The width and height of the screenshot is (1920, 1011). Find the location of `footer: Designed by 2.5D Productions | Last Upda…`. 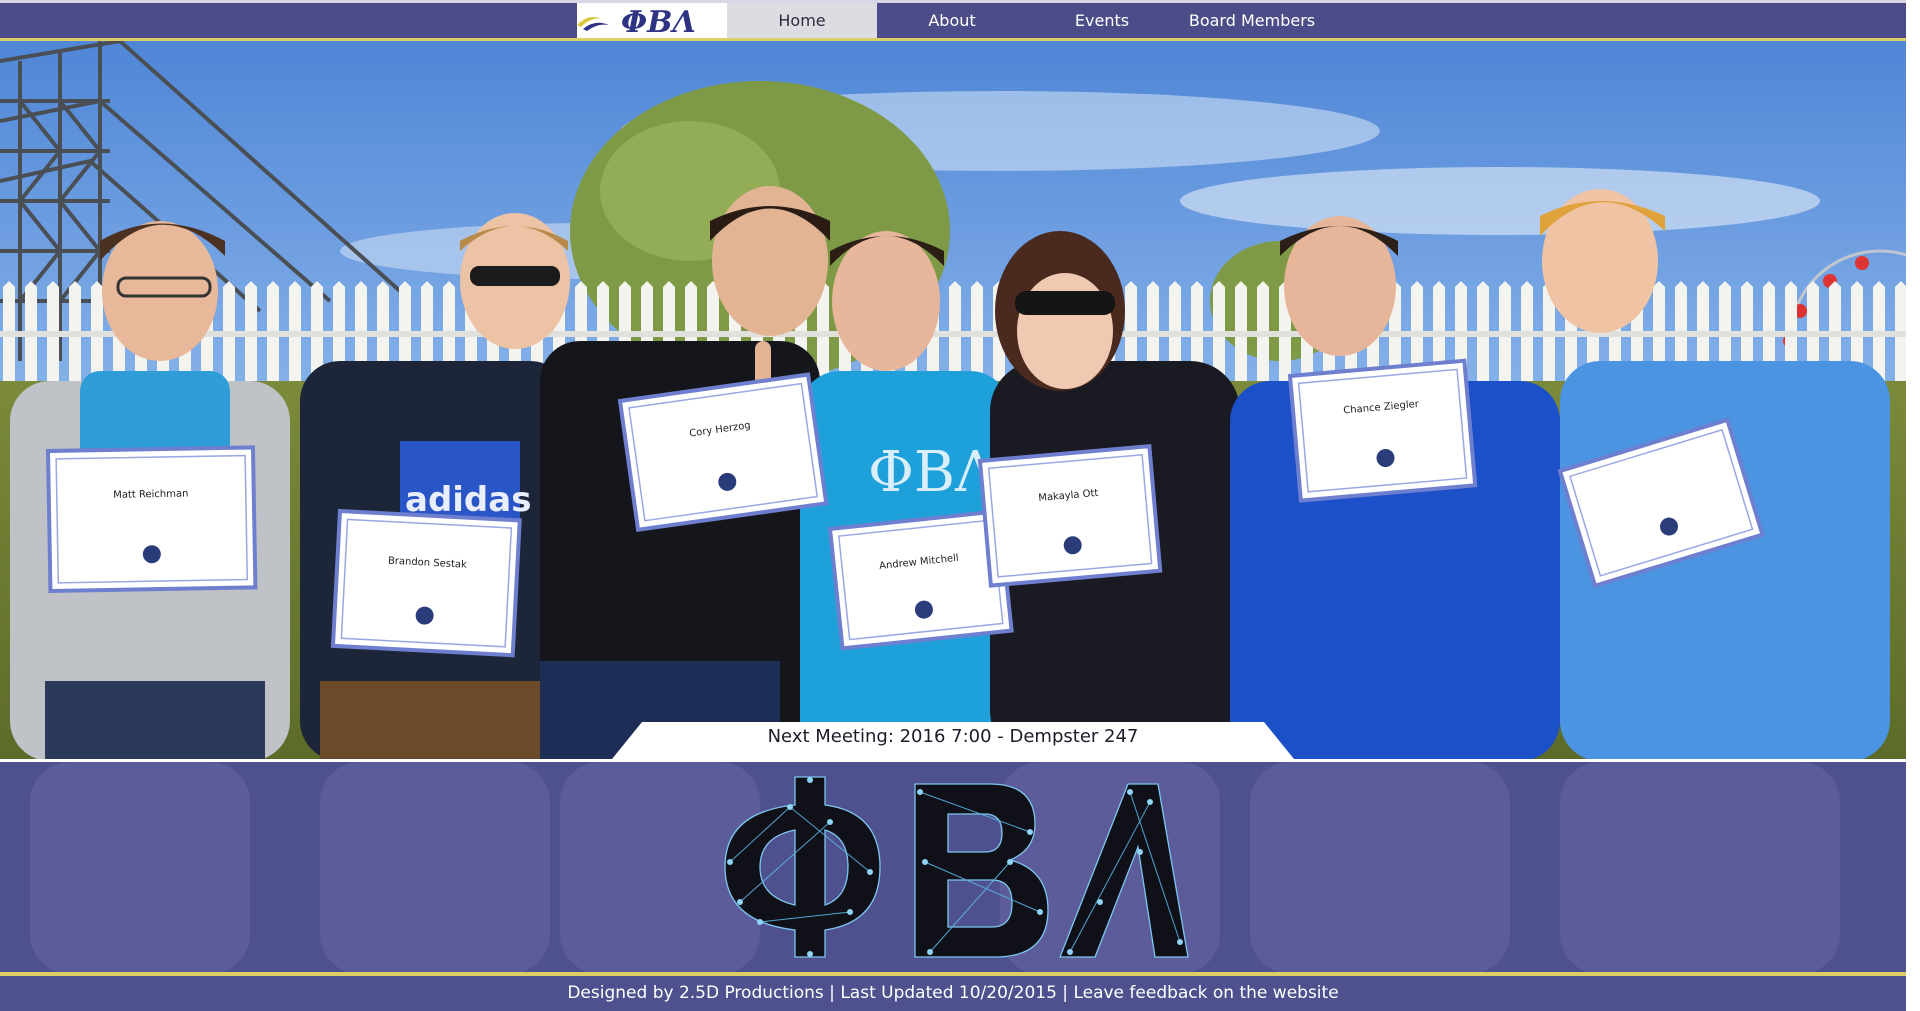

footer: Designed by 2.5D Productions | Last Upda… is located at coordinates (953, 993).